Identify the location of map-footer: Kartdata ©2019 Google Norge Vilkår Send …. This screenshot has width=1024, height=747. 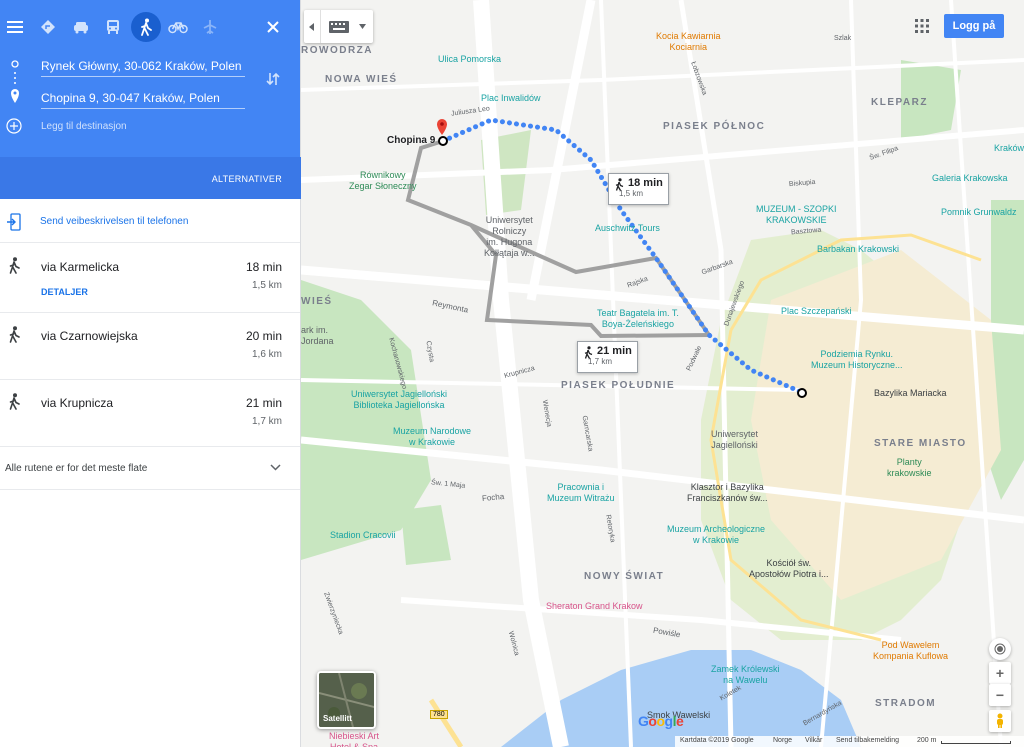
(849, 741).